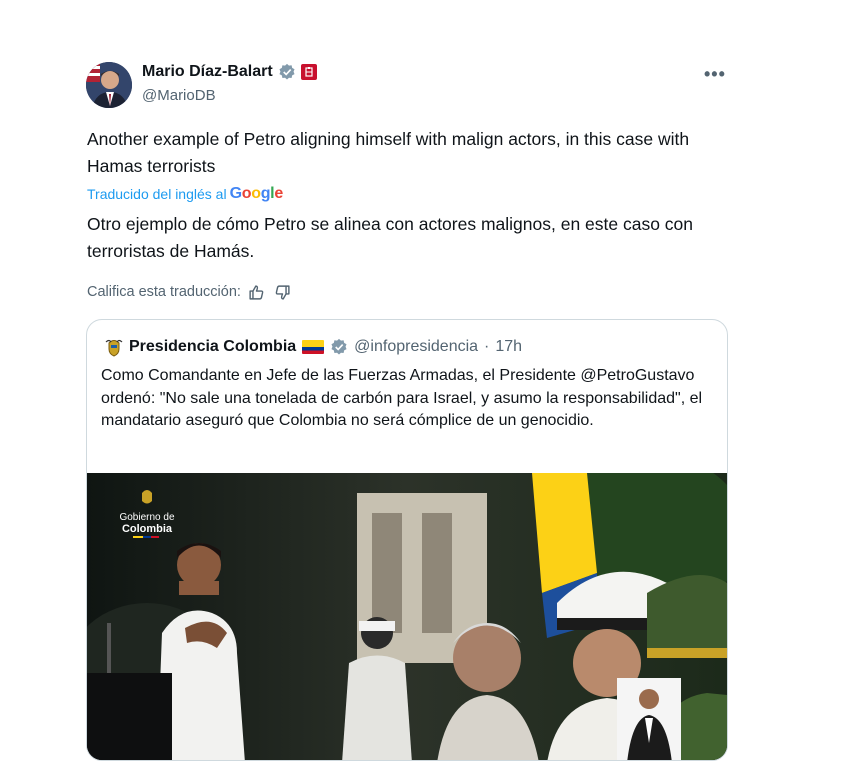 This screenshot has height=761, width=854. What do you see at coordinates (207, 72) in the screenshot?
I see `author-name: Mario Díaz-Balart` at bounding box center [207, 72].